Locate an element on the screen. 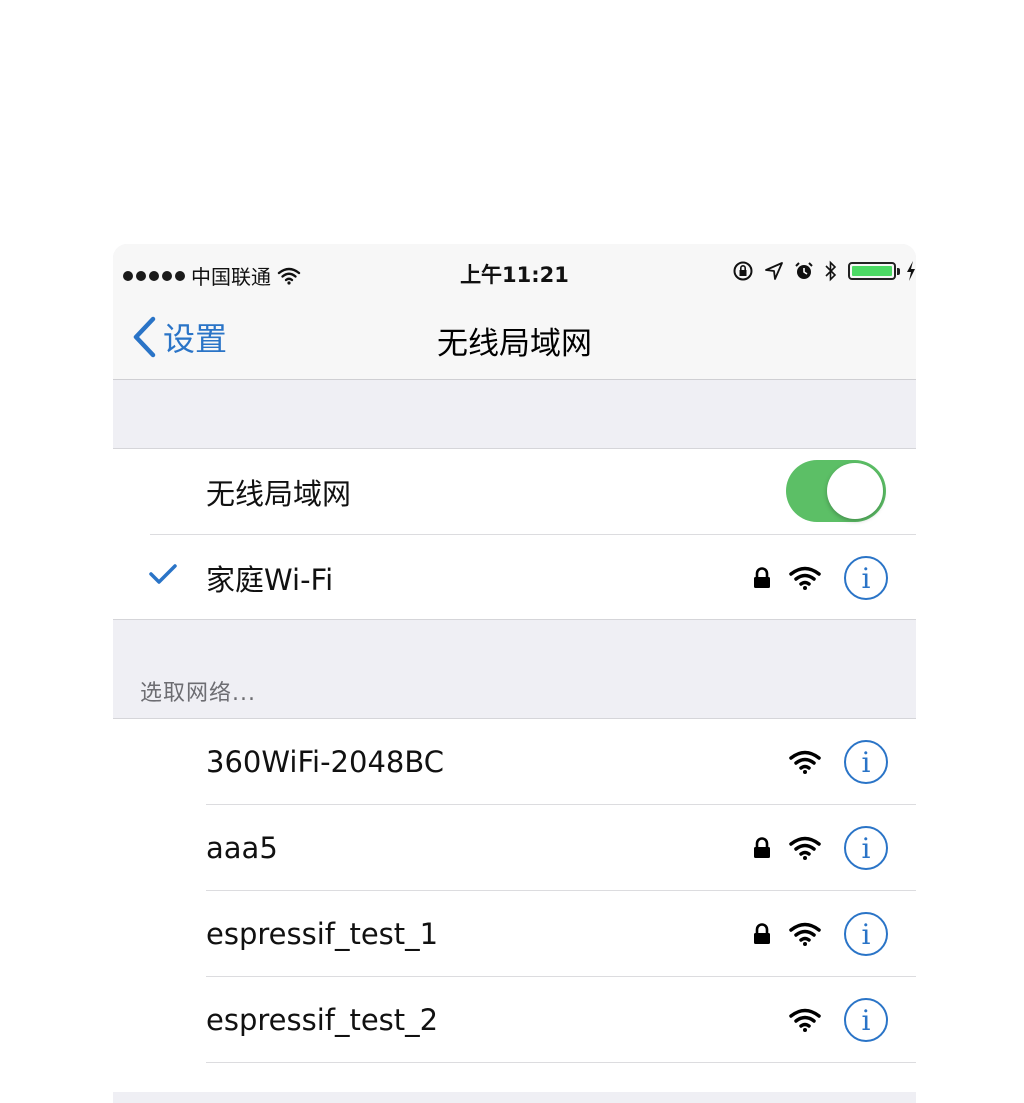  battery-icon is located at coordinates (874, 271).